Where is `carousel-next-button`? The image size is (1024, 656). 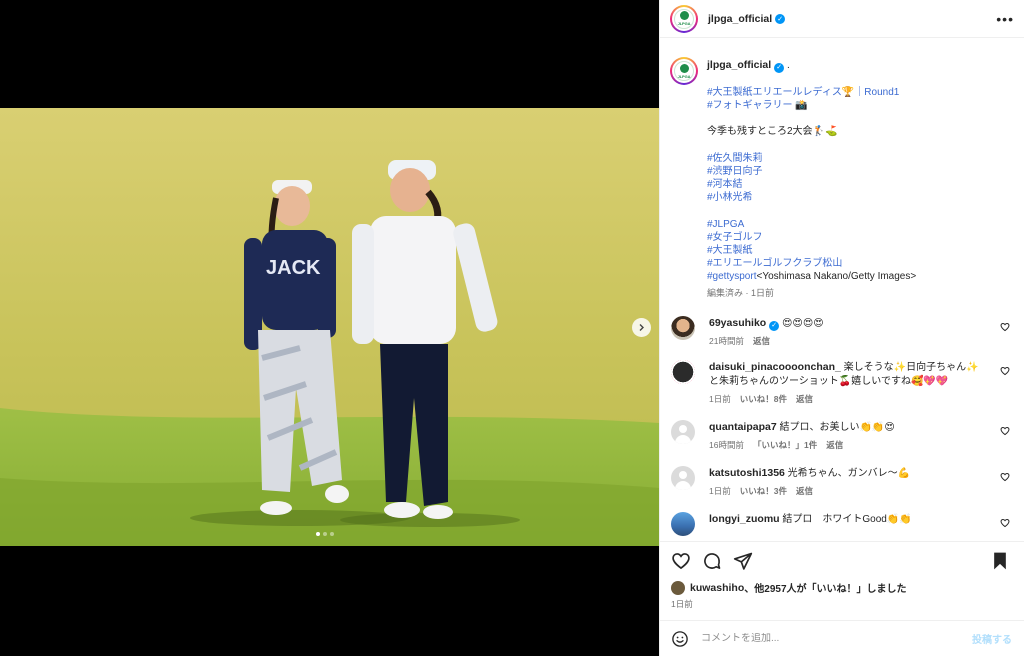 carousel-next-button is located at coordinates (641, 327).